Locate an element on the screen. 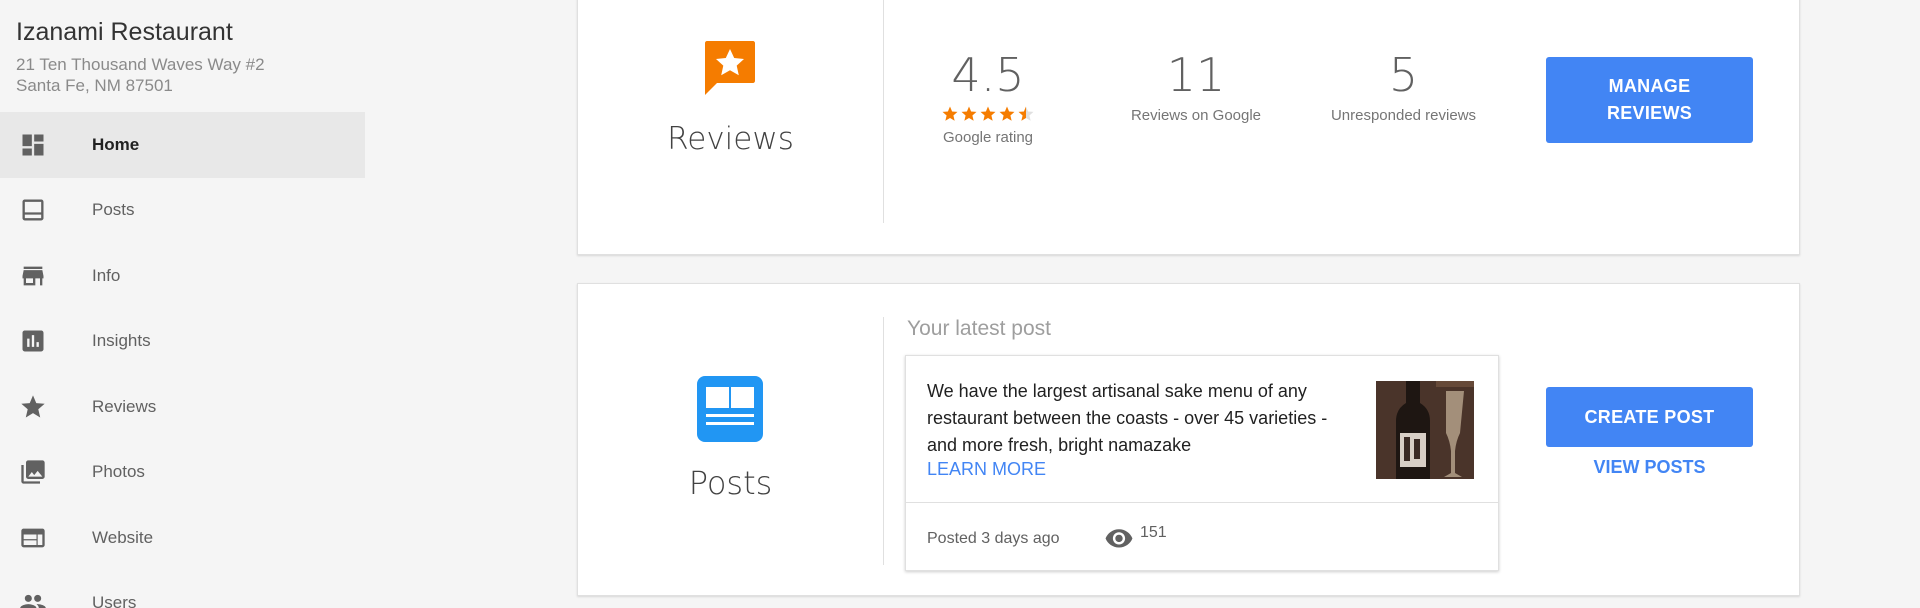 The height and width of the screenshot is (608, 1920). posts-card-header: Posts is located at coordinates (730, 439).